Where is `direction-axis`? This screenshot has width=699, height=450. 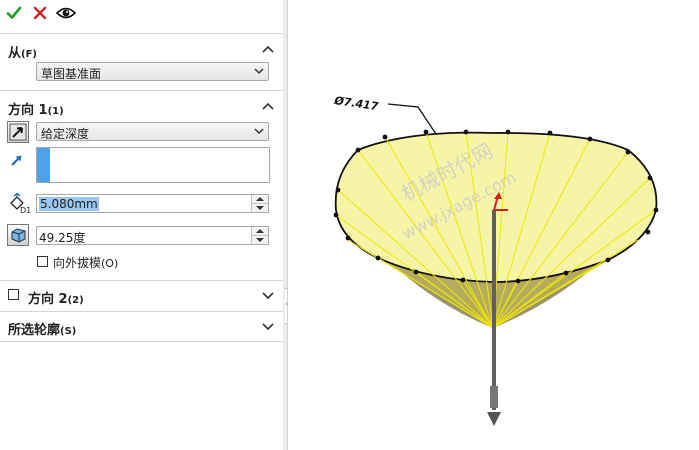
direction-axis is located at coordinates (494, 310).